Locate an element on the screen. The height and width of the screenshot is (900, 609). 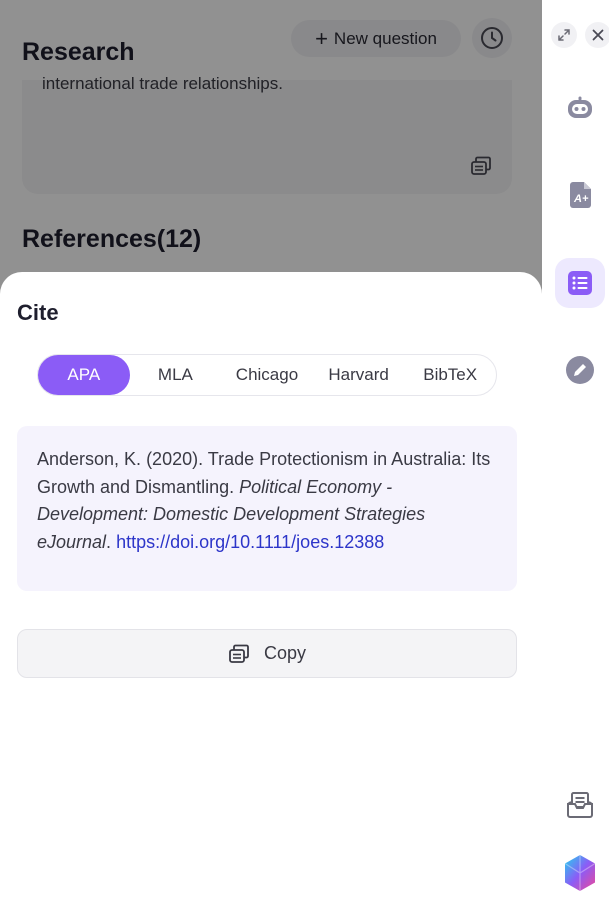
gem-logo-icon is located at coordinates (580, 873).